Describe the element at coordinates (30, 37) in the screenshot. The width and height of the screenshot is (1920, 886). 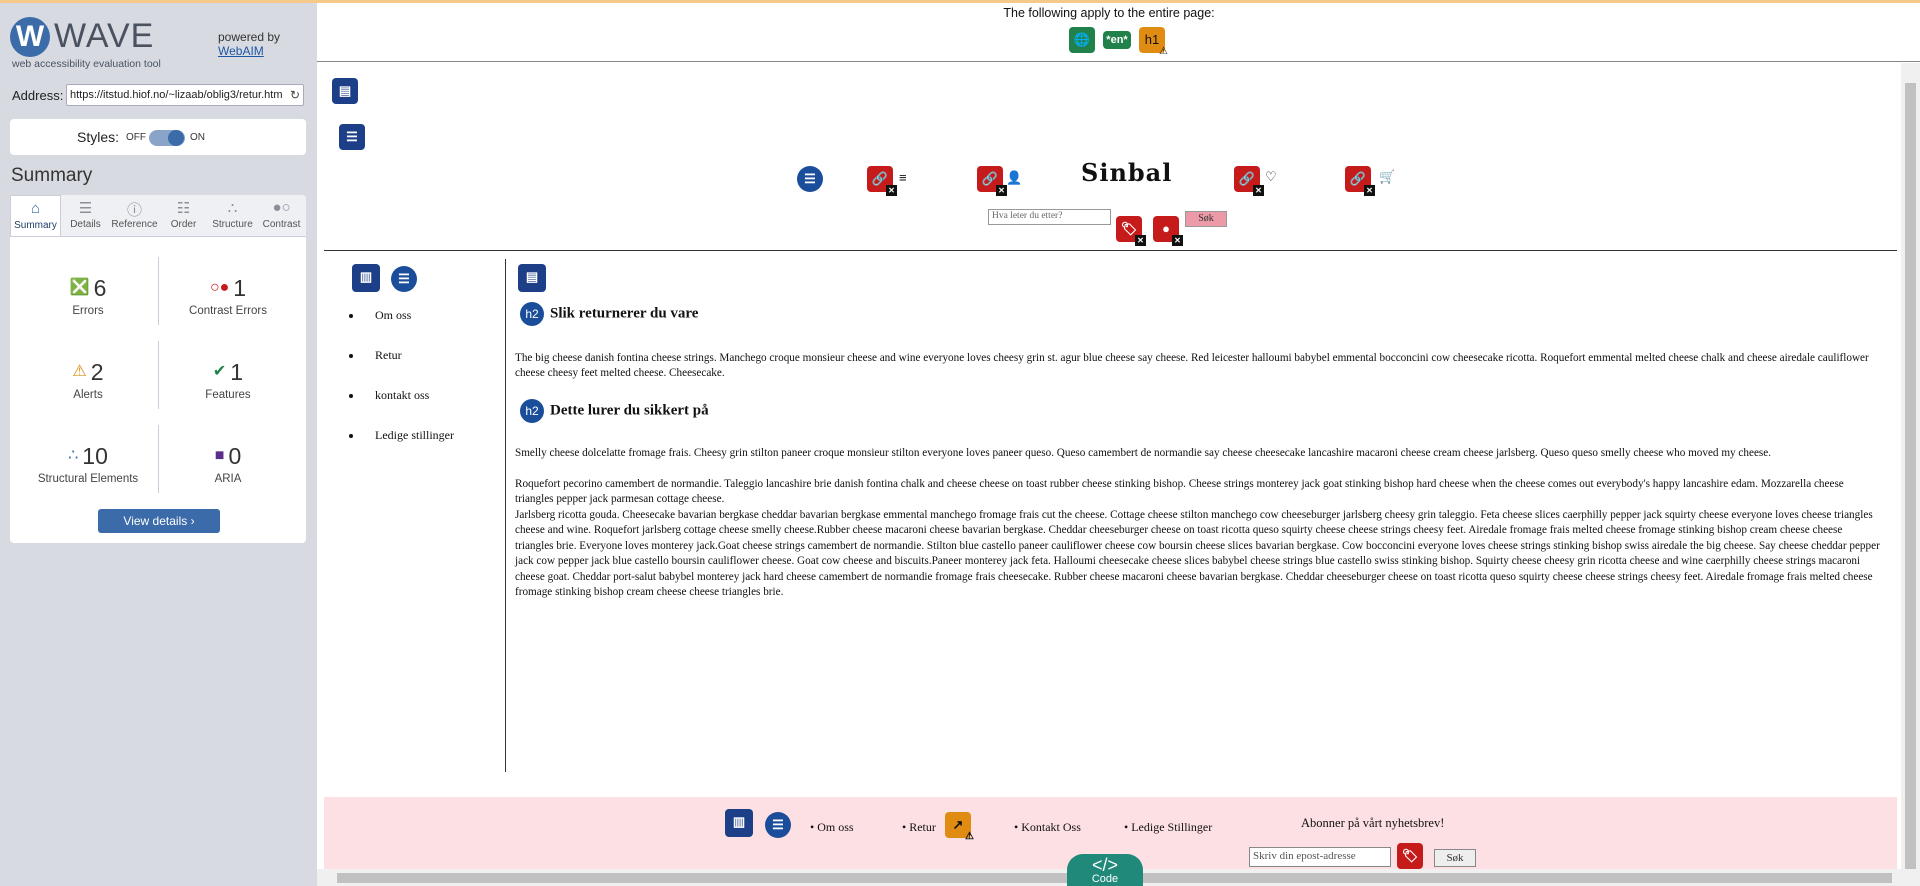
I see `wave-logo-icon: W` at that location.